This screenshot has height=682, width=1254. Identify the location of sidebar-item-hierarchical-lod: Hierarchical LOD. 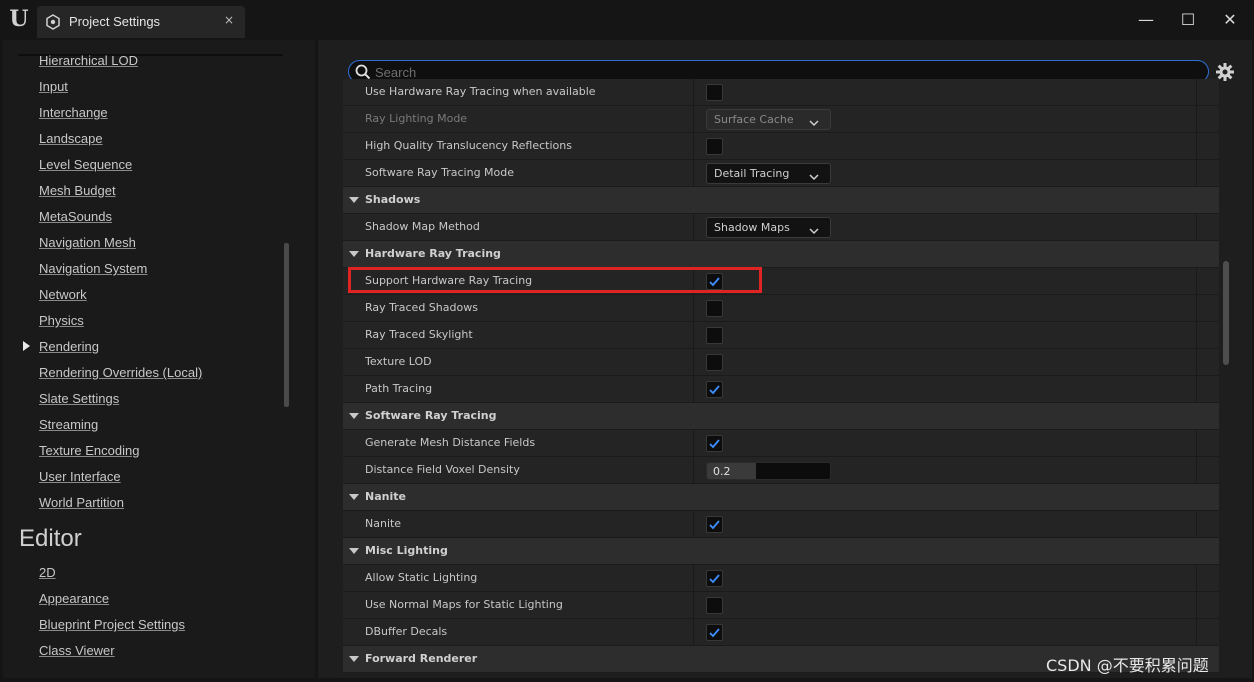
(88, 60).